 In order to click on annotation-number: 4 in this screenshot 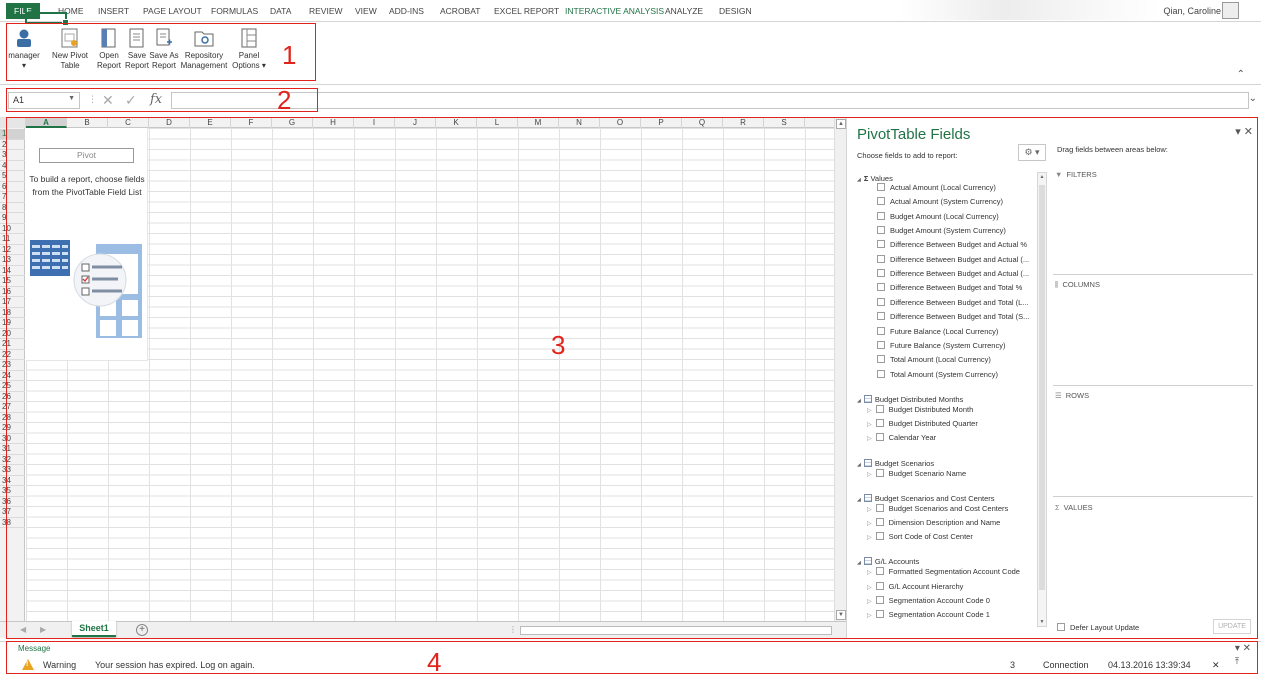, I will do `click(434, 662)`.